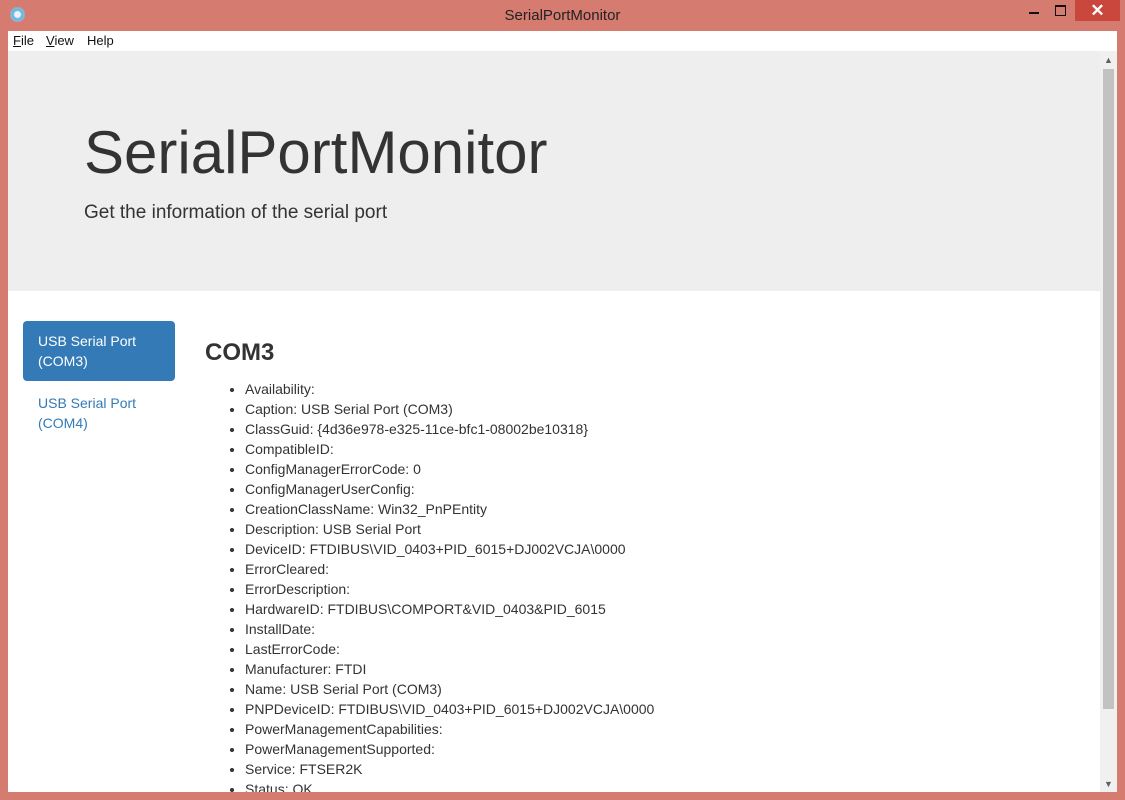 This screenshot has height=800, width=1125. Describe the element at coordinates (27, 40) in the screenshot. I see `menu-file-label: ile` at that location.